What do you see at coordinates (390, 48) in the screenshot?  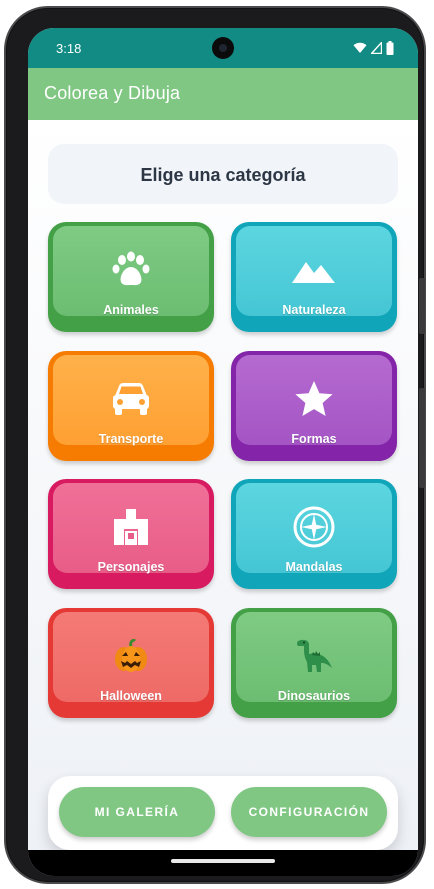 I see `battery-icon` at bounding box center [390, 48].